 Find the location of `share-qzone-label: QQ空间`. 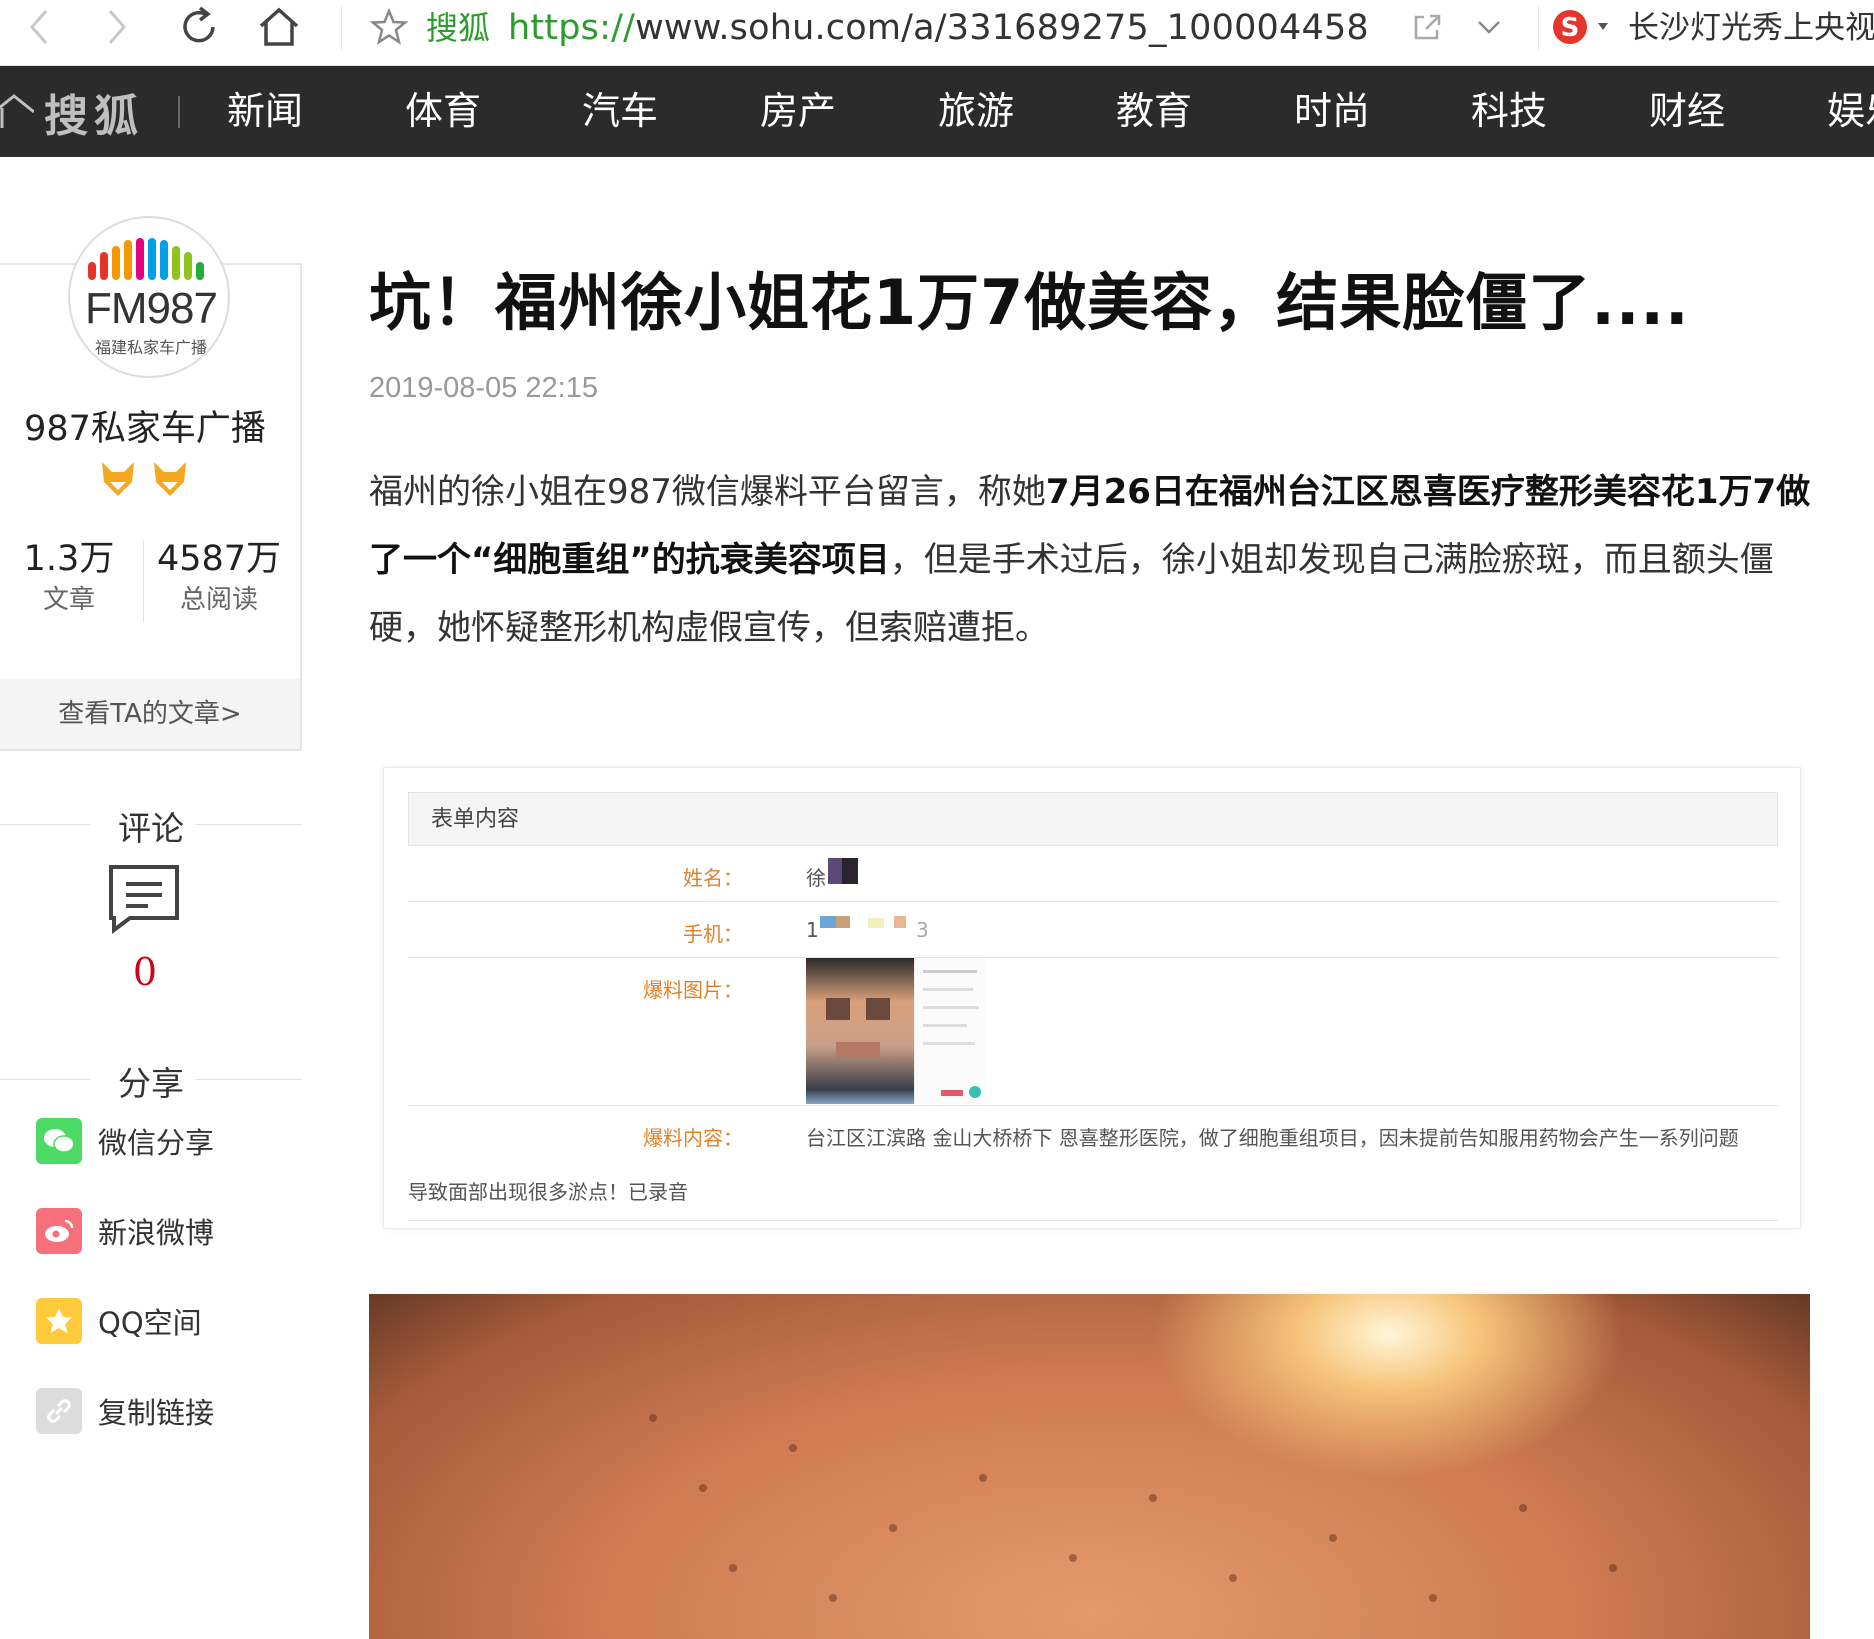

share-qzone-label: QQ空间 is located at coordinates (150, 1323).